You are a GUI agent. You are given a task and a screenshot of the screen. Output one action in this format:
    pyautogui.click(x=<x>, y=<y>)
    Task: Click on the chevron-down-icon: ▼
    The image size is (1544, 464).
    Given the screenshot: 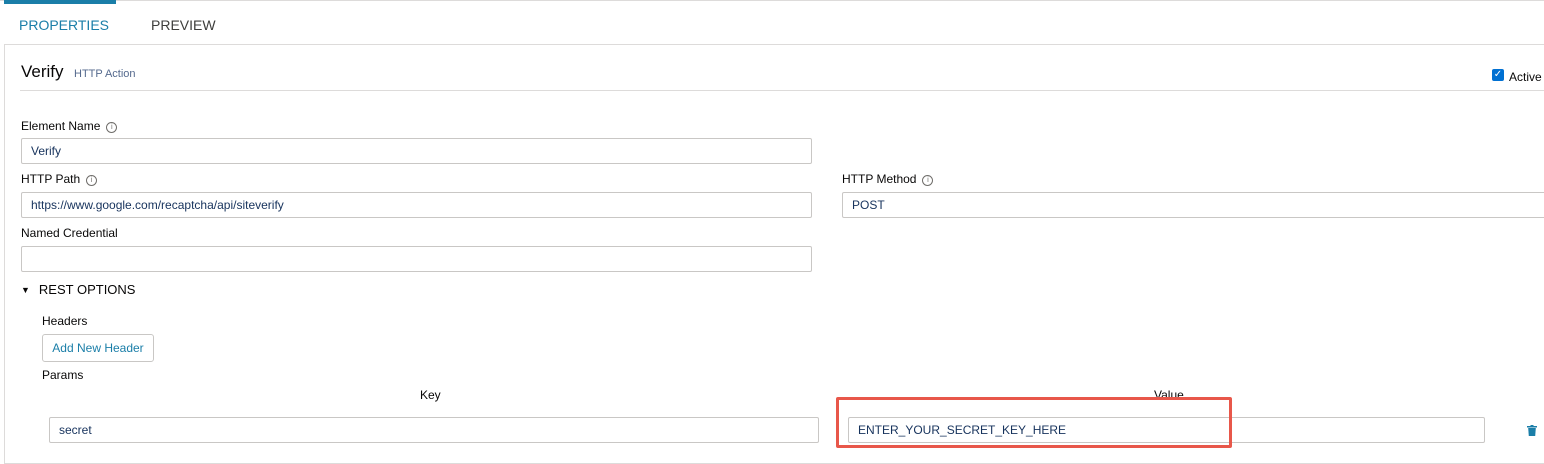 What is the action you would take?
    pyautogui.click(x=25, y=290)
    